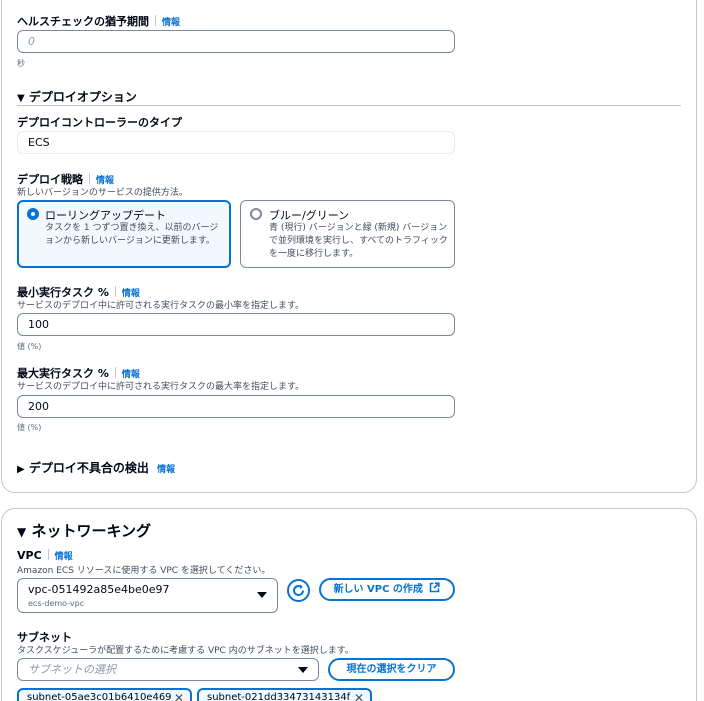  I want to click on bluegreen-desc-line: 青 (現行) バージョンと緑 (新規) バージョン, so click(358, 228).